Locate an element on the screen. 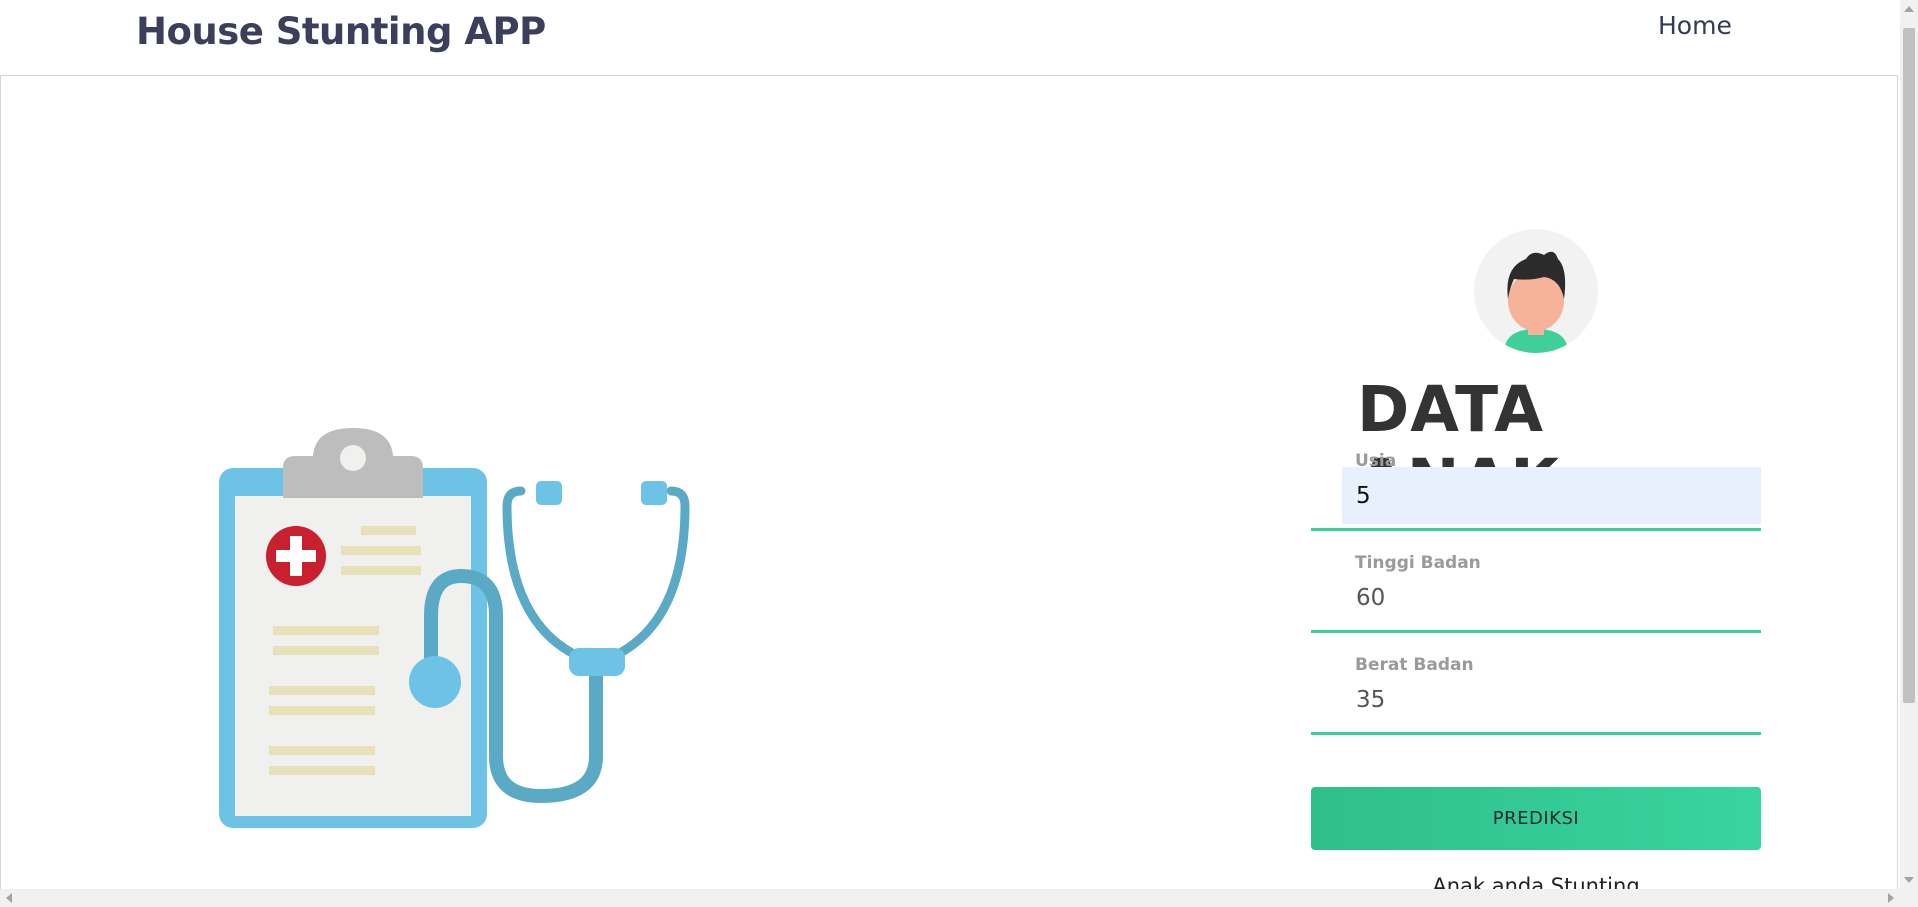  tinggi-badan-input is located at coordinates (1551, 597).